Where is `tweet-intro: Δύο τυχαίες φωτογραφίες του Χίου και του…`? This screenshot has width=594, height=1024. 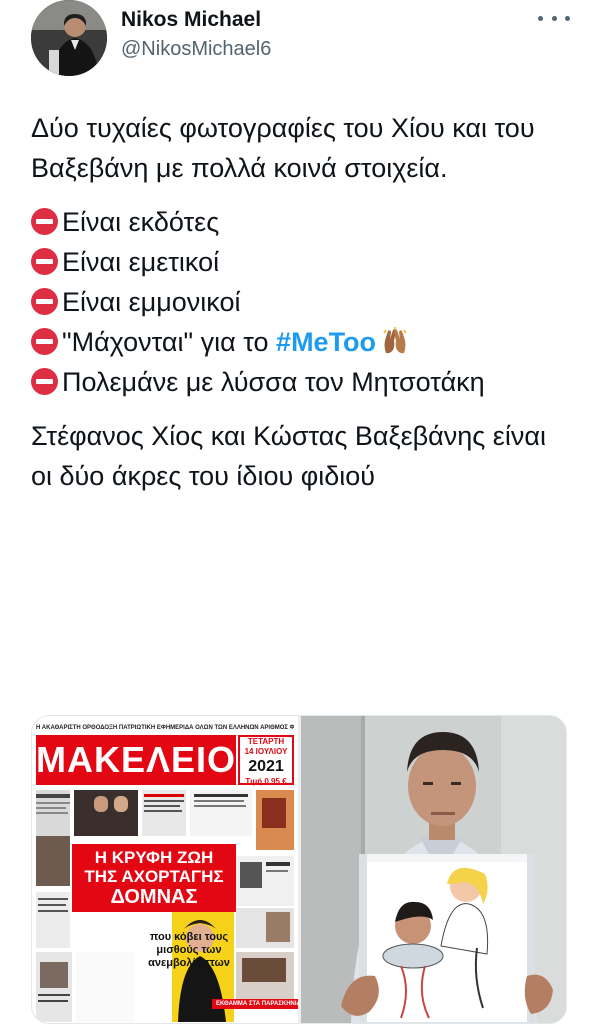 tweet-intro: Δύο τυχαίες φωτογραφίες του Χίου και του… is located at coordinates (283, 148).